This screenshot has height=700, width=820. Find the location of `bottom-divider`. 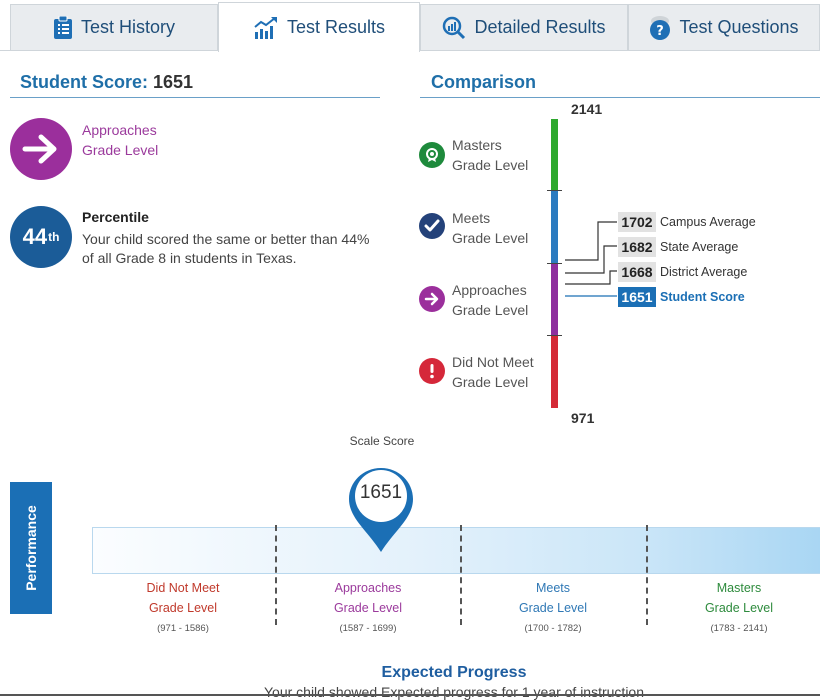

bottom-divider is located at coordinates (410, 695).